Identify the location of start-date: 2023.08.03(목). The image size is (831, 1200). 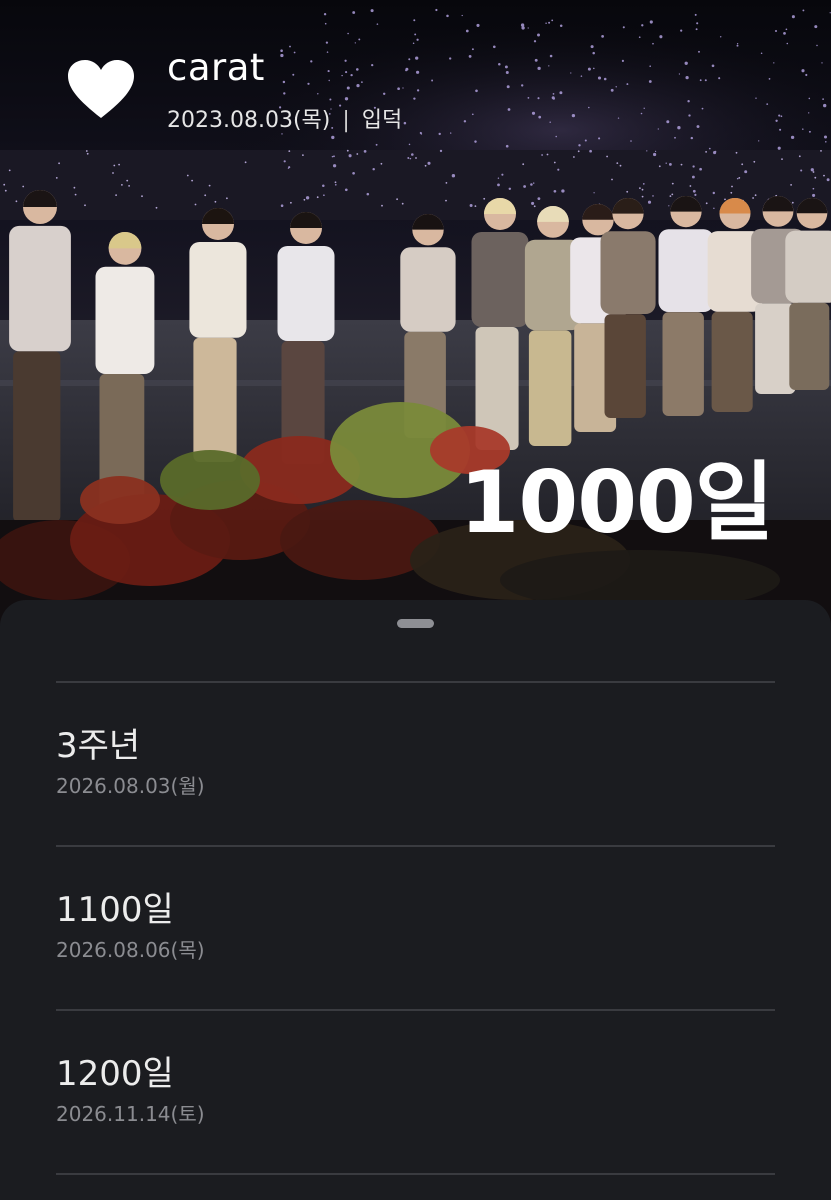
(249, 120).